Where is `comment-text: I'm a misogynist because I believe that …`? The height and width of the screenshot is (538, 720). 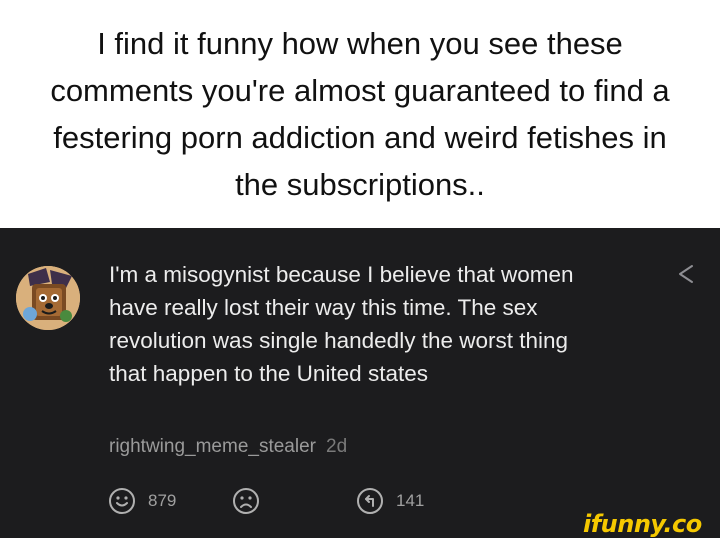
comment-text: I'm a misogynist because I believe that … is located at coordinates (341, 324).